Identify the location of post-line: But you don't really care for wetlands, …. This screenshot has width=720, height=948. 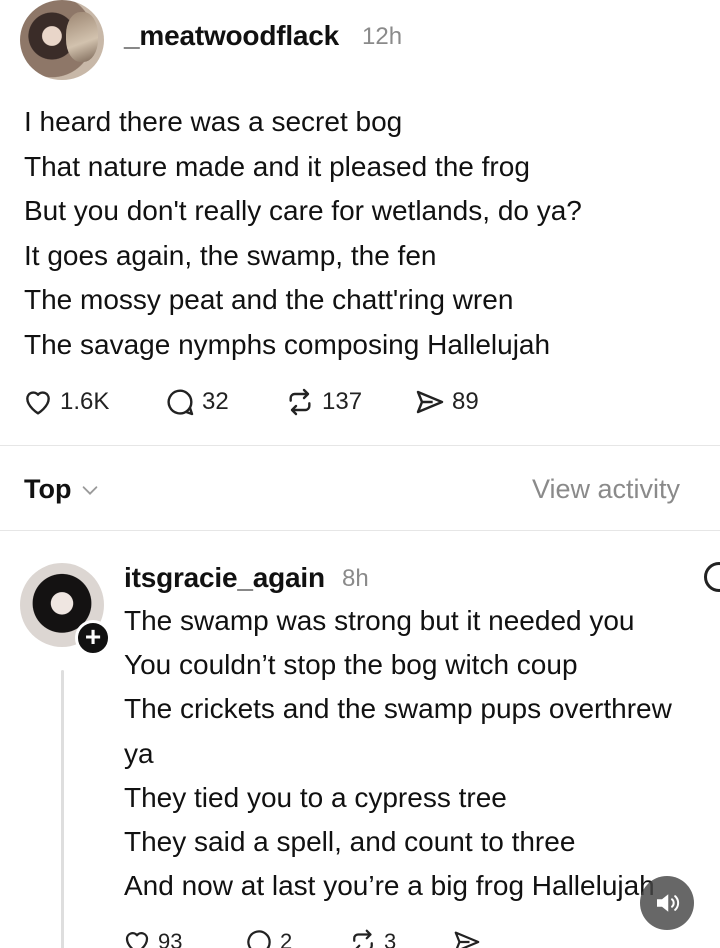
(303, 211).